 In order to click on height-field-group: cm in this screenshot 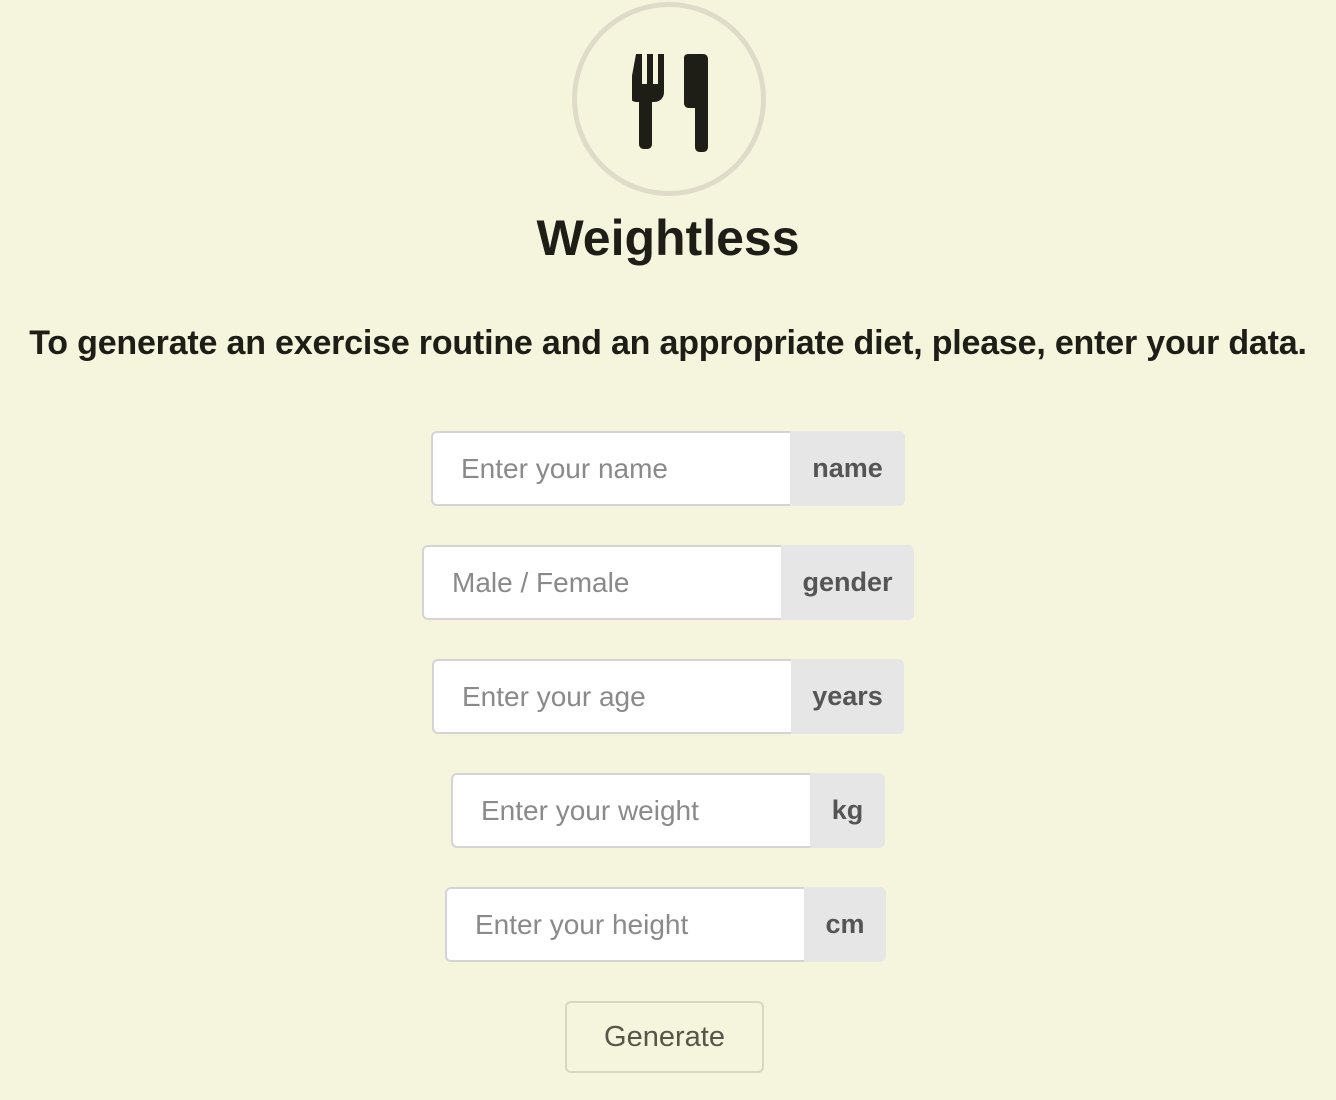, I will do `click(665, 924)`.